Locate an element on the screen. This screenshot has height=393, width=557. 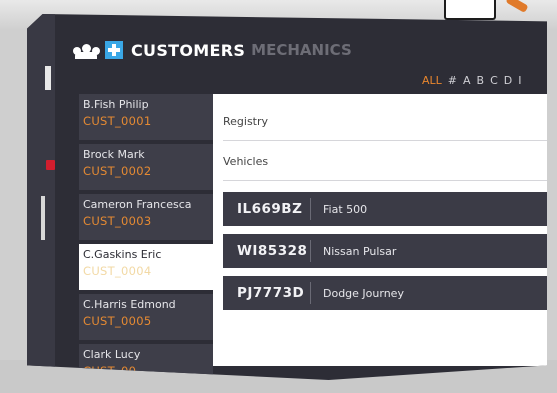
customer-name: Brock Mark is located at coordinates (114, 154).